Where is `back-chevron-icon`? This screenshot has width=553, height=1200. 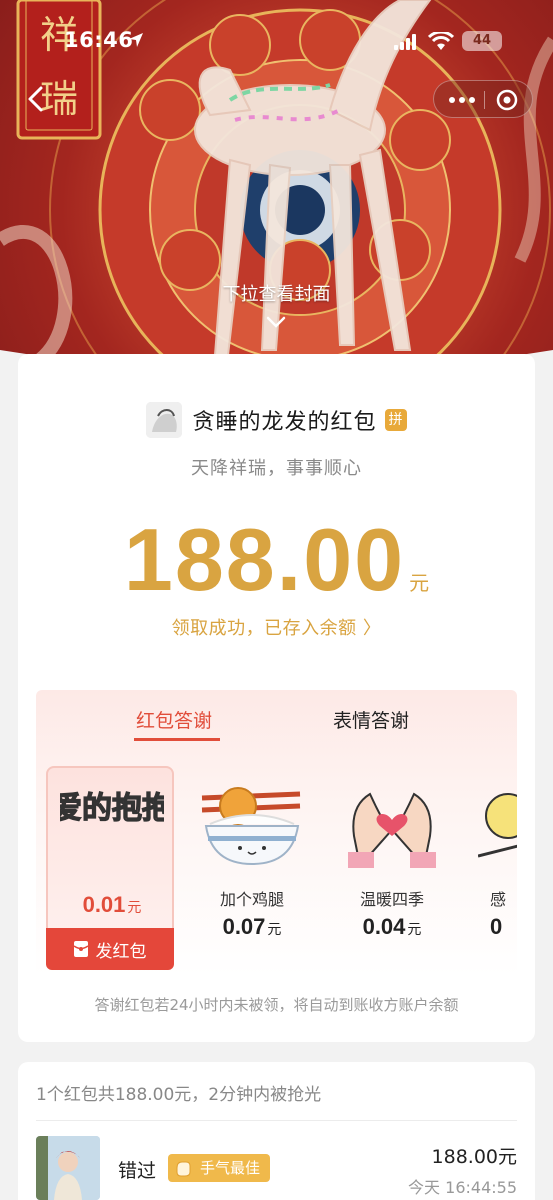
back-chevron-icon is located at coordinates (36, 99).